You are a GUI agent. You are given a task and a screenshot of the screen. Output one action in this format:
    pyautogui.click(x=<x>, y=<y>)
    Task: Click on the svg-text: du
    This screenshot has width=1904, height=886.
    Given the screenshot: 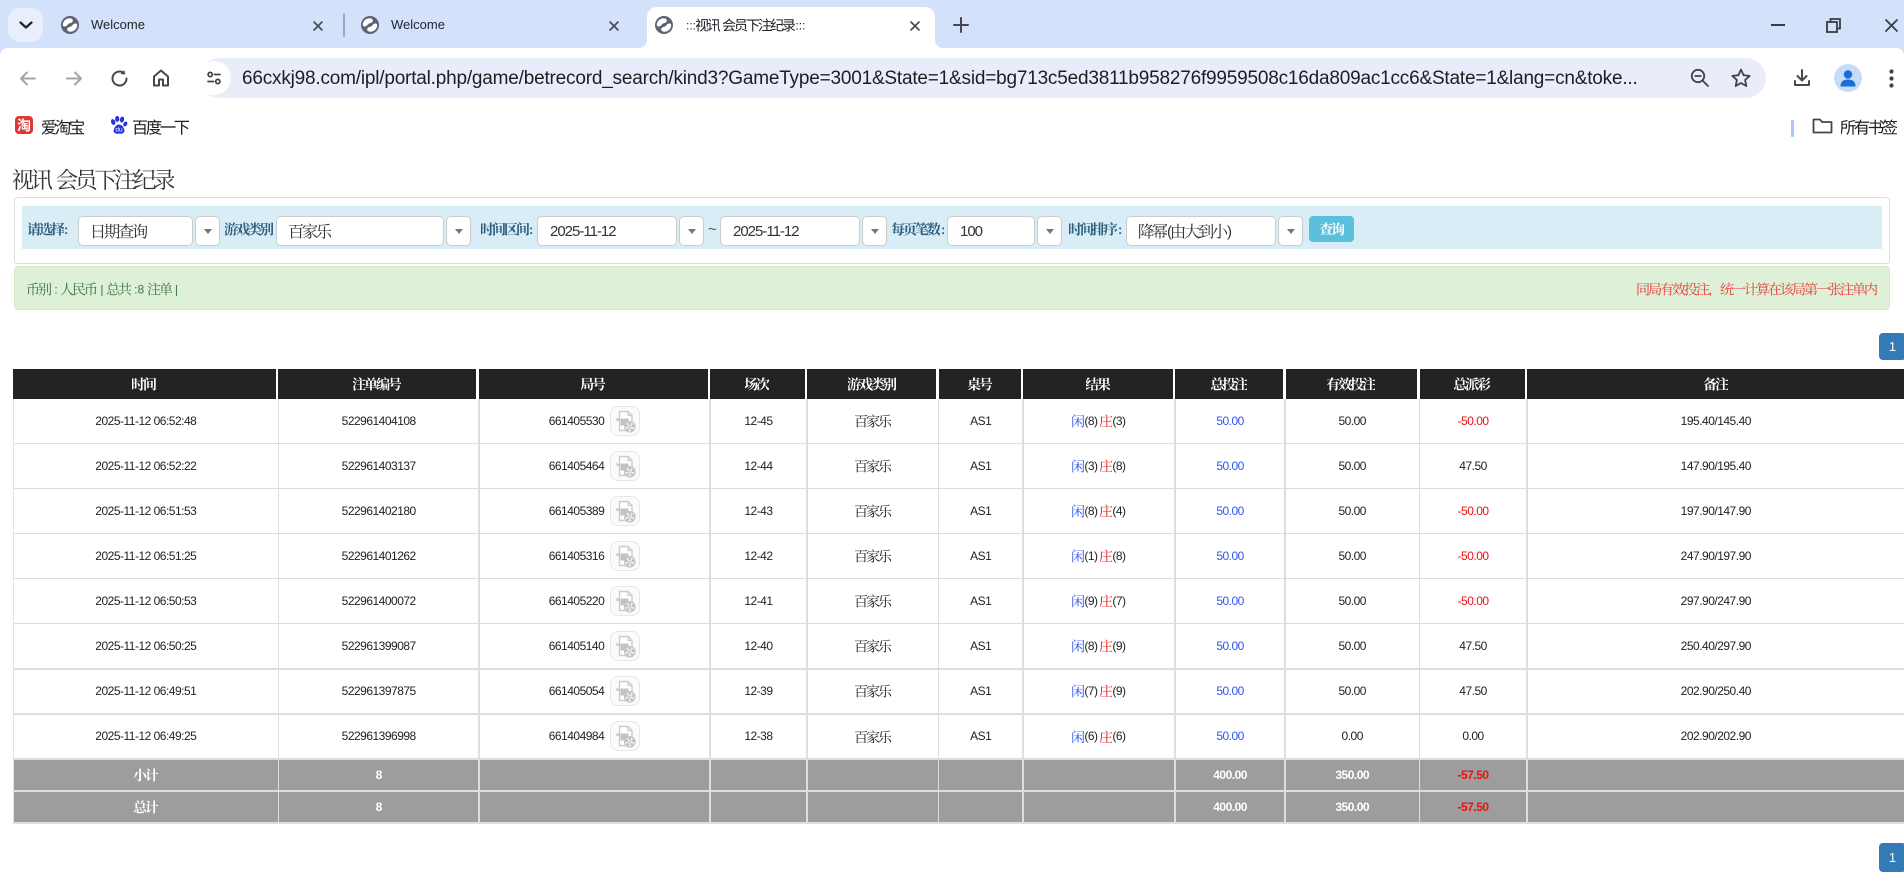 What is the action you would take?
    pyautogui.click(x=119, y=130)
    